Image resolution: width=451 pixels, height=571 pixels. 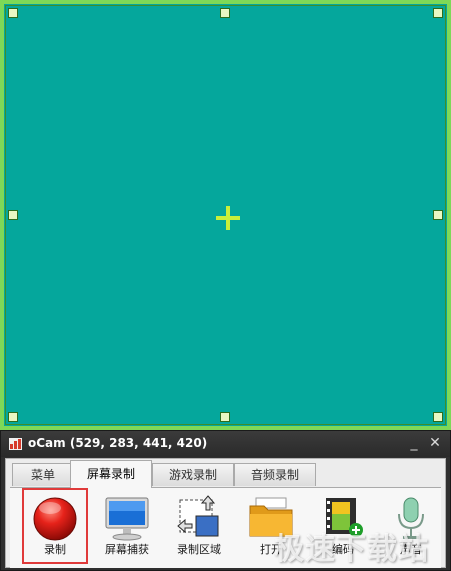 What do you see at coordinates (111, 474) in the screenshot?
I see `tab-screen-record: 屏幕录制` at bounding box center [111, 474].